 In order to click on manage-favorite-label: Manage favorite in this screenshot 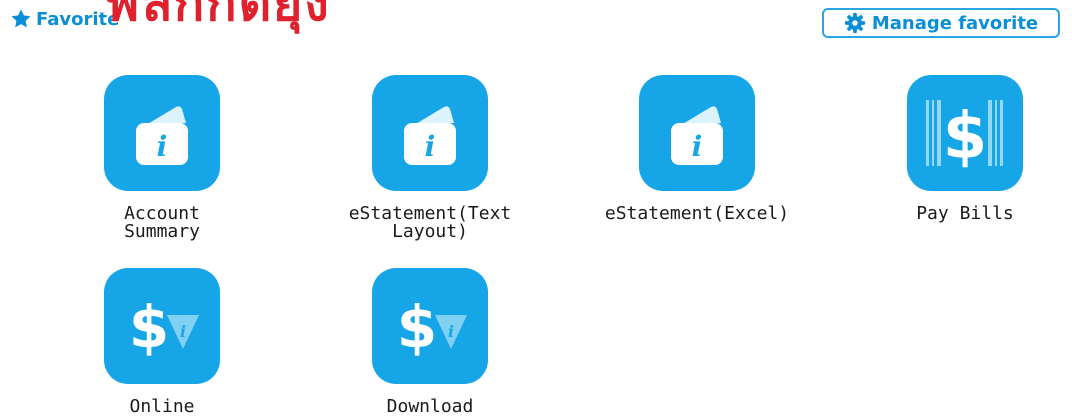, I will do `click(955, 23)`.